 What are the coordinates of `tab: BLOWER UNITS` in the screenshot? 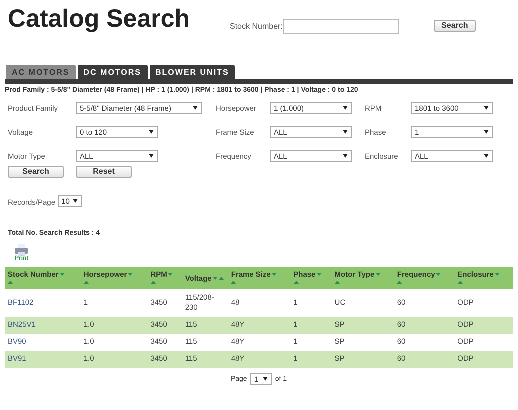 It's located at (193, 72).